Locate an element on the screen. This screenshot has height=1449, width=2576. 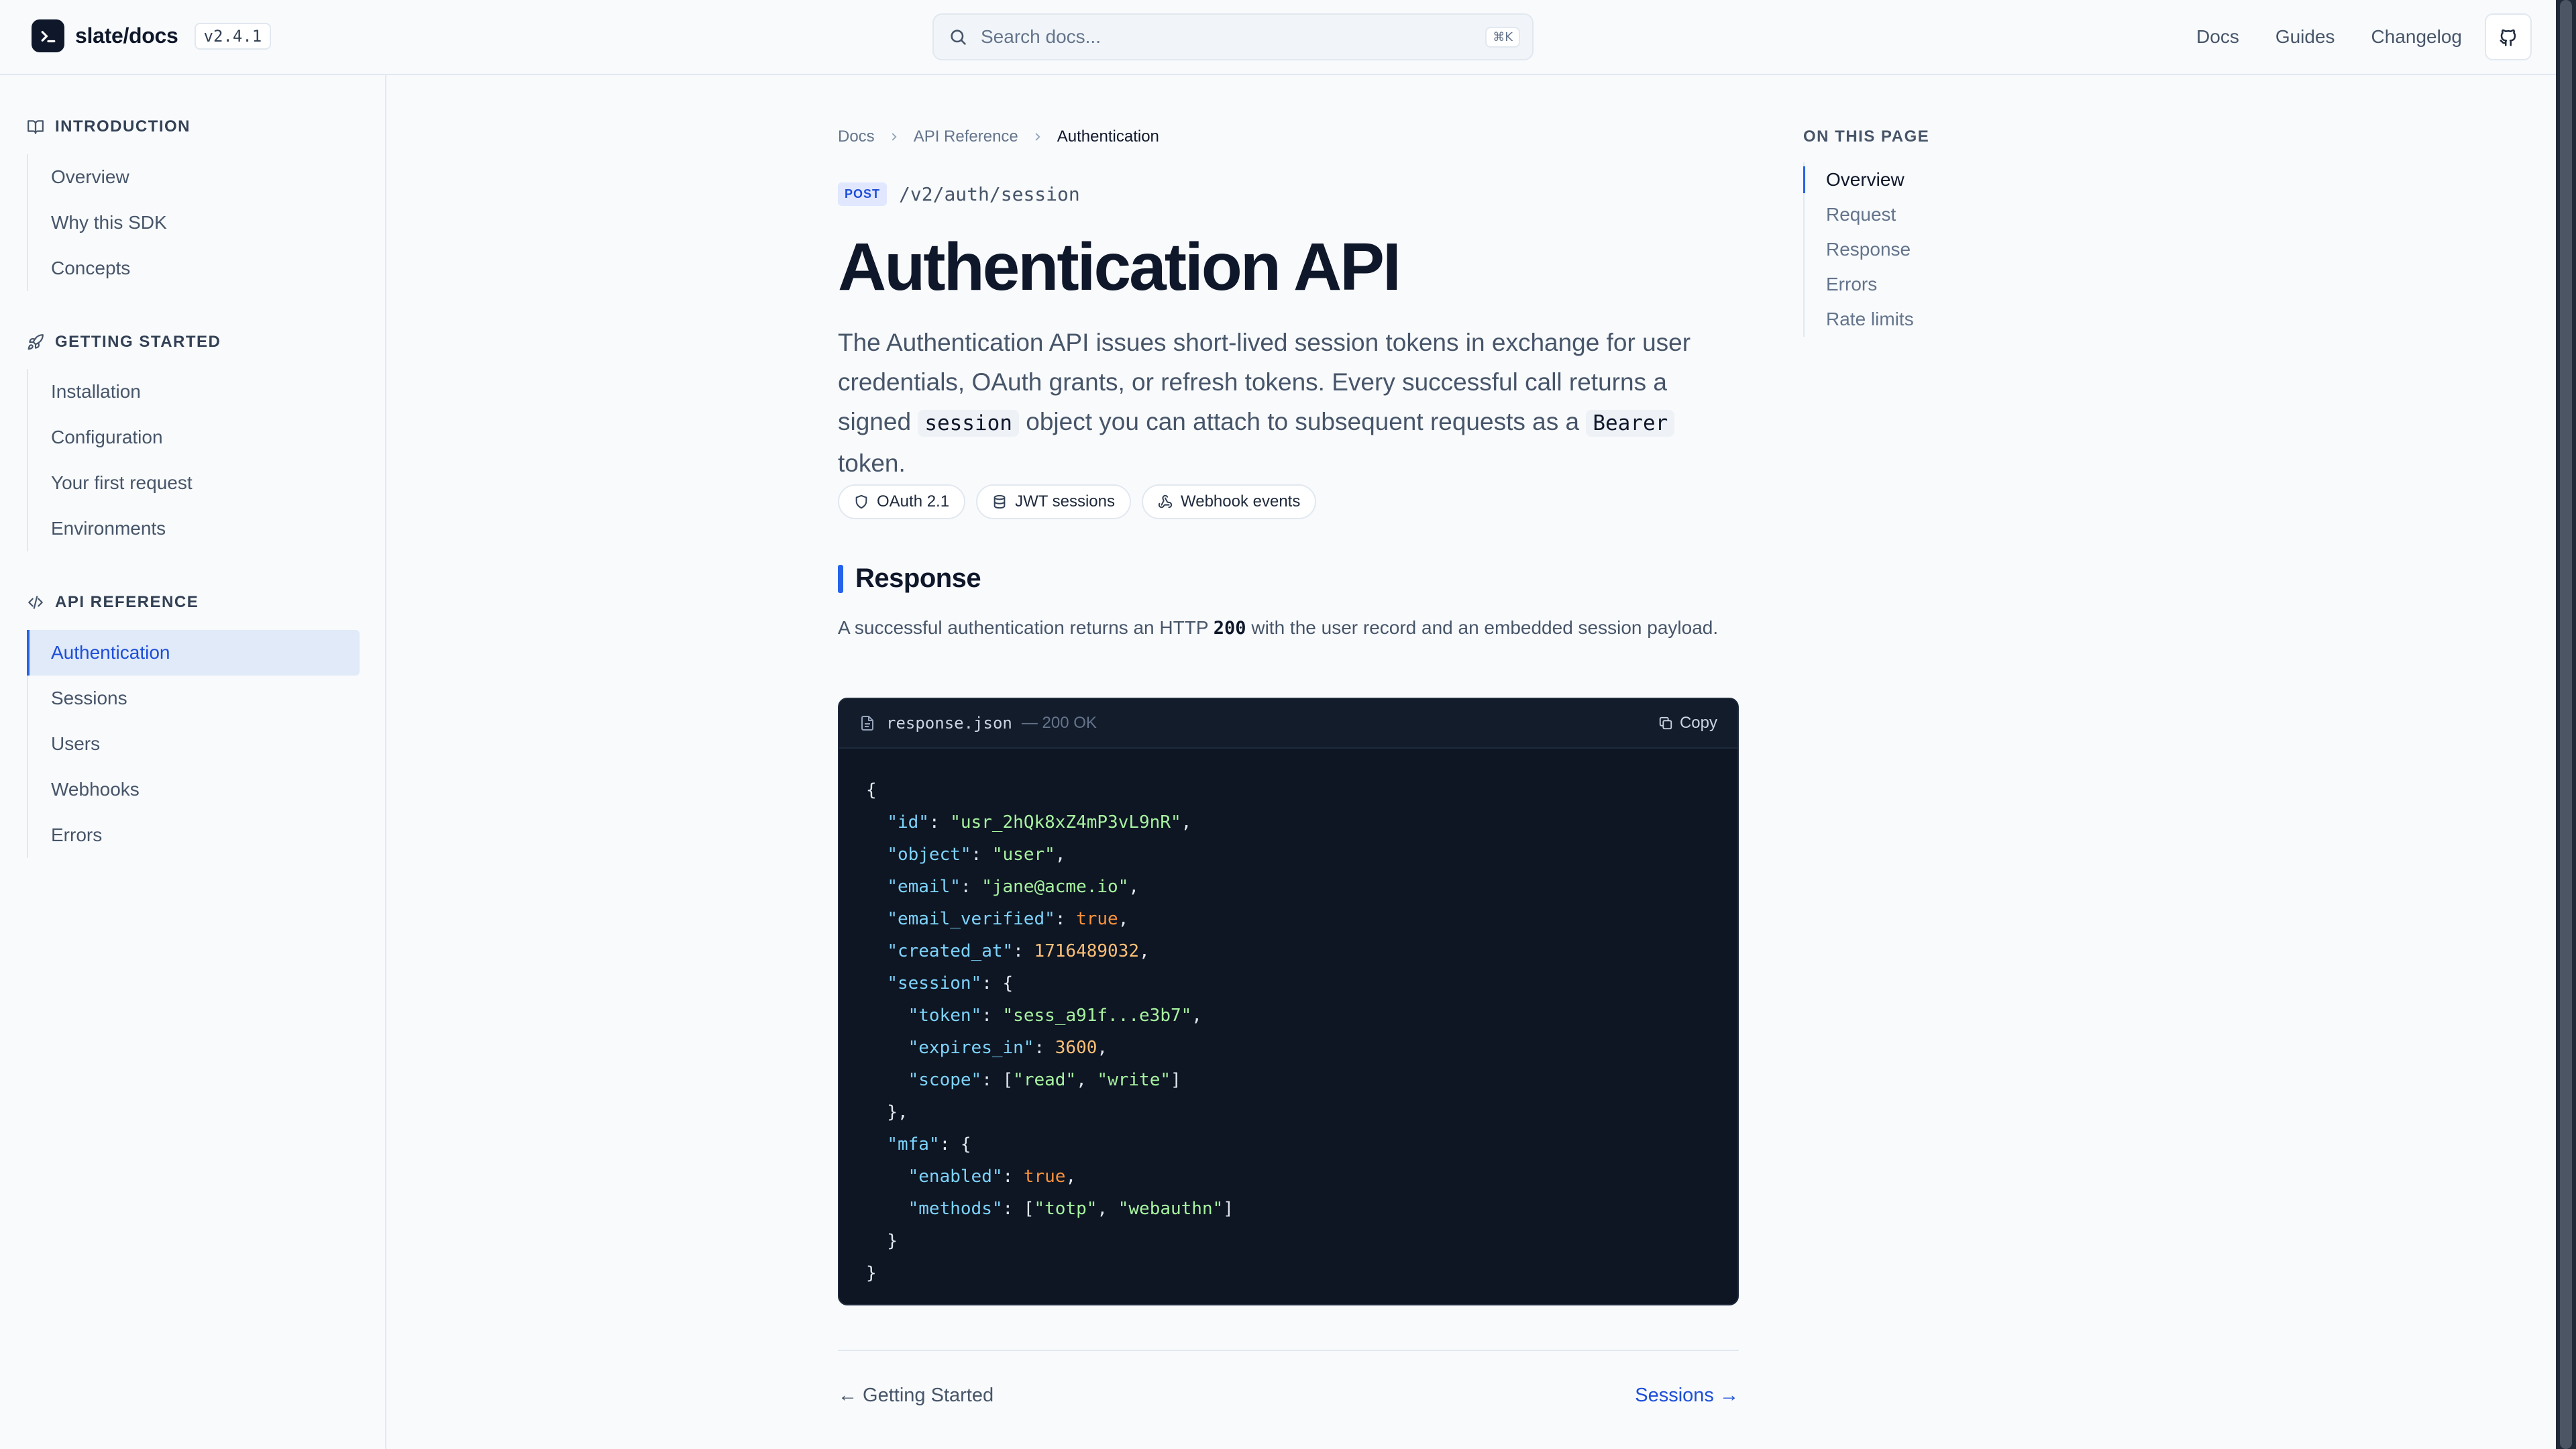
breadcrumb-current: Authentication is located at coordinates (1108, 136).